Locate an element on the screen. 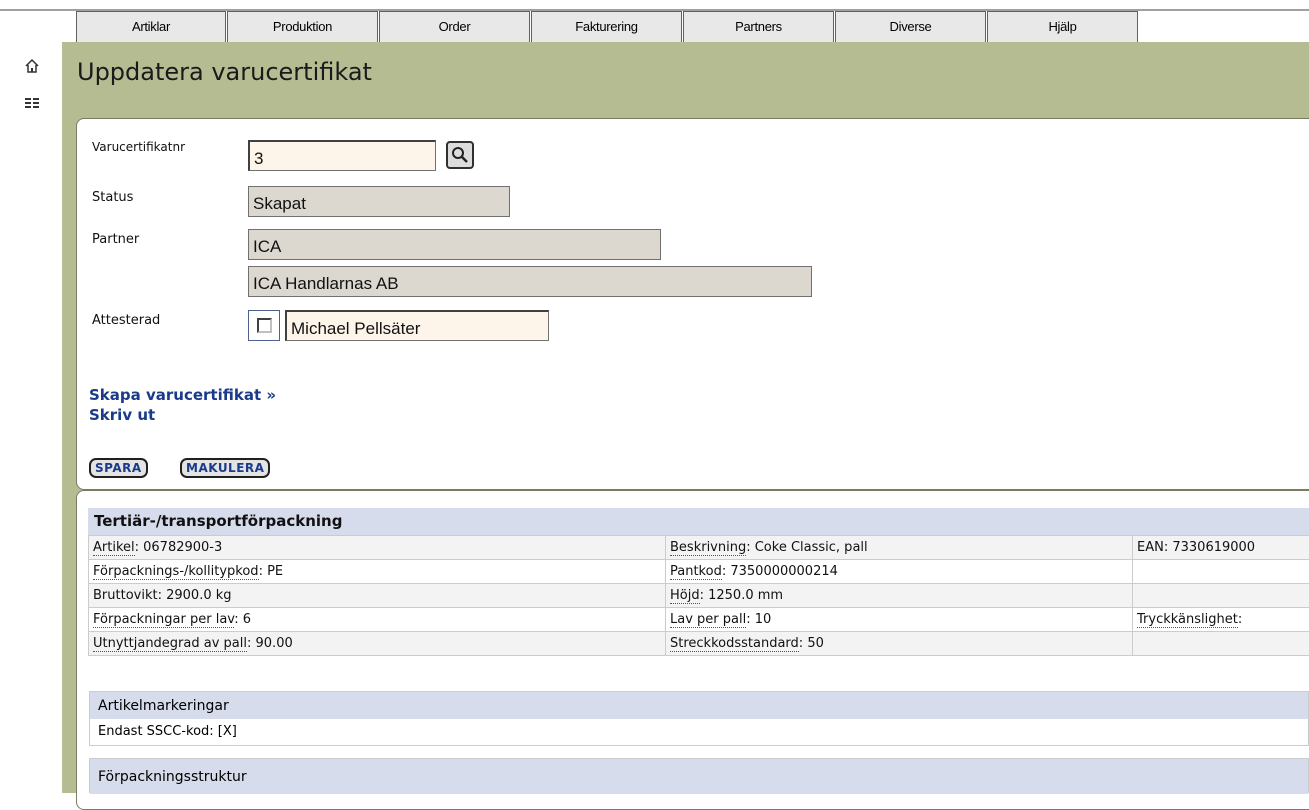 The width and height of the screenshot is (1309, 810). cell-label: Pantkod is located at coordinates (696, 572).